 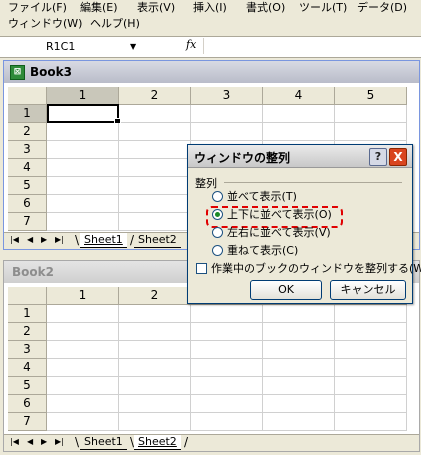 I want to click on radio-tiled: 並べて表示(T), so click(x=254, y=198).